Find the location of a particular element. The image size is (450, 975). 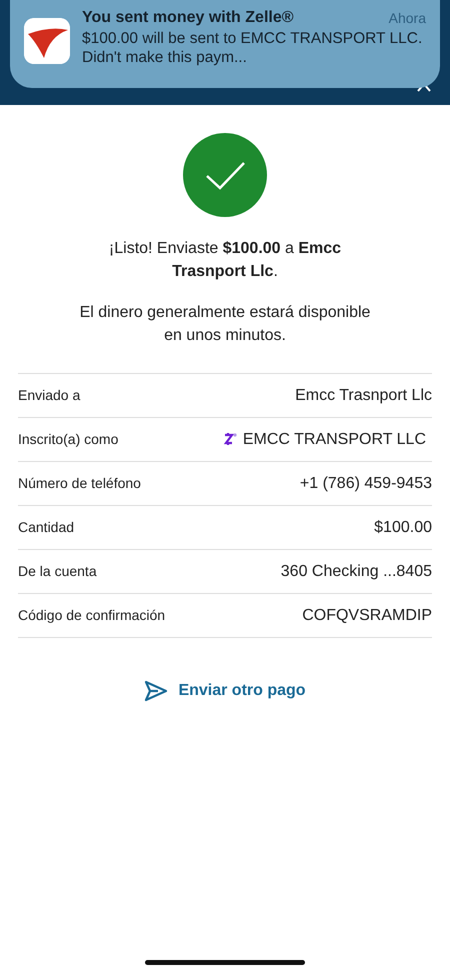

notification-title: You sent money with Zelle® is located at coordinates (188, 18).